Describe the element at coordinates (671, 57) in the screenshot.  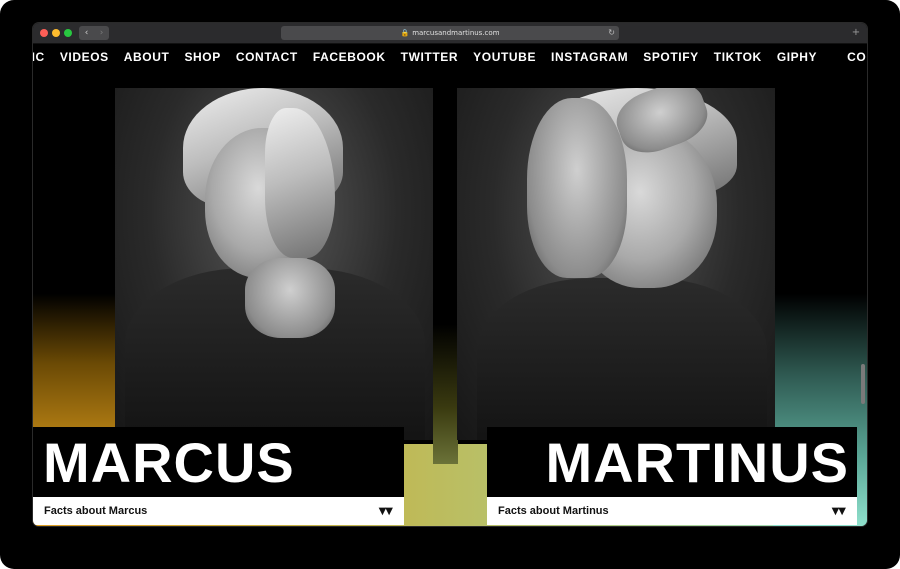
I see `nav-link-spotify: SPOTIFY` at that location.